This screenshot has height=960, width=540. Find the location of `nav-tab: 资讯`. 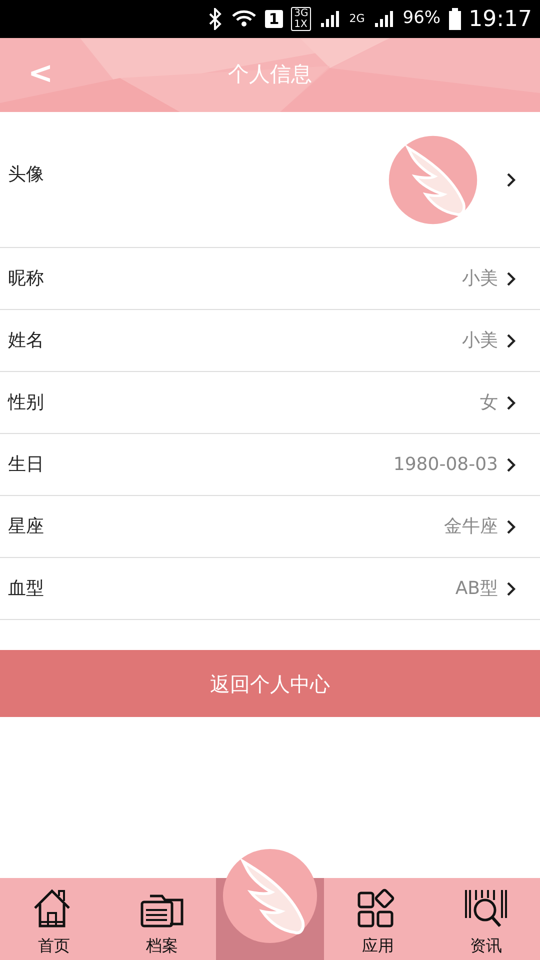

nav-tab: 资讯 is located at coordinates (486, 919).